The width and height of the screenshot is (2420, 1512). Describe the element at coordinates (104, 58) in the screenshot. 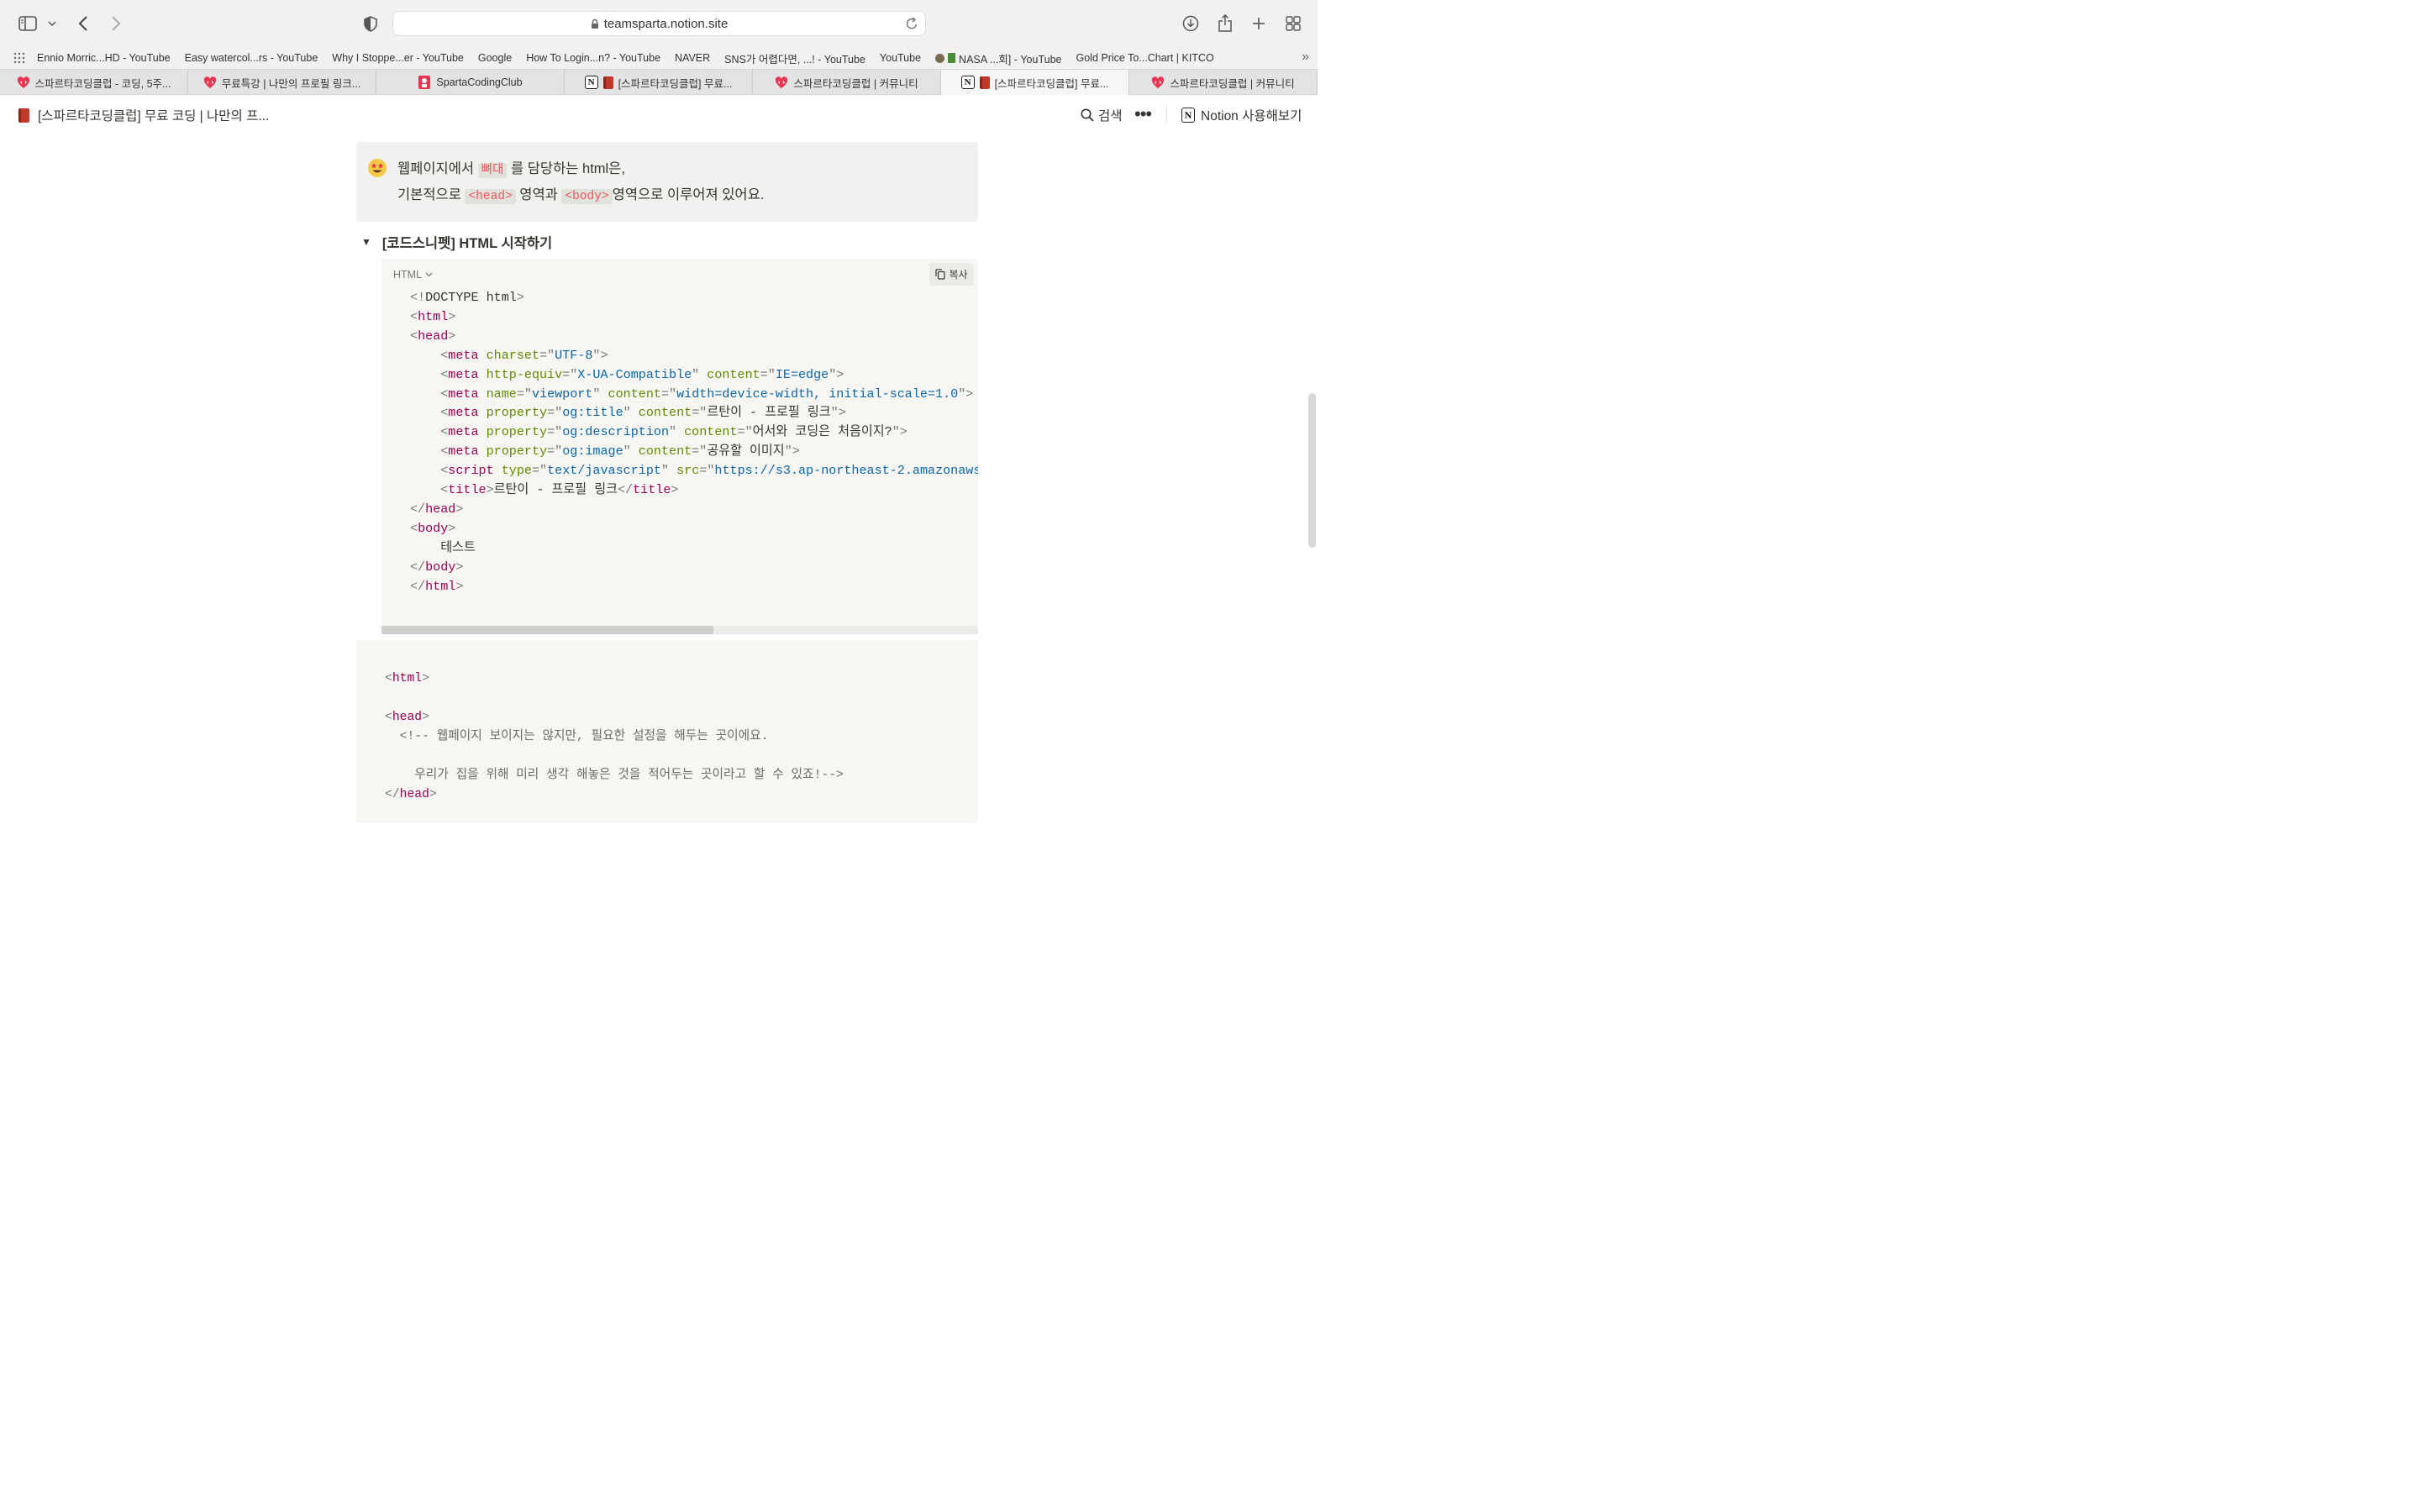

I see `bookmark-item: Ennio Morric...HD - YouTube` at that location.